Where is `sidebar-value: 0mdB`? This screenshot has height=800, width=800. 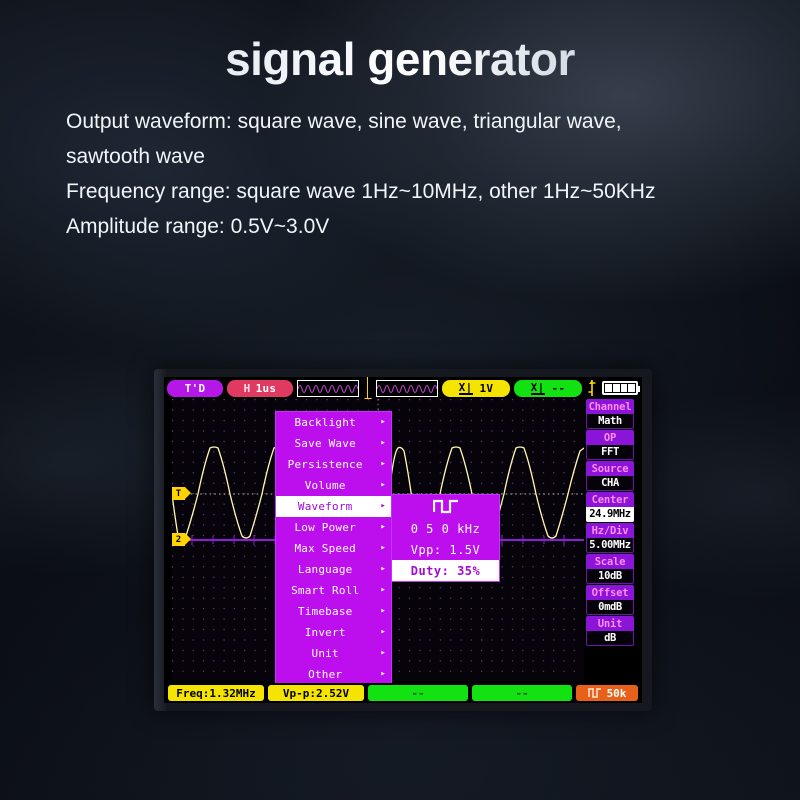
sidebar-value: 0mdB is located at coordinates (610, 607).